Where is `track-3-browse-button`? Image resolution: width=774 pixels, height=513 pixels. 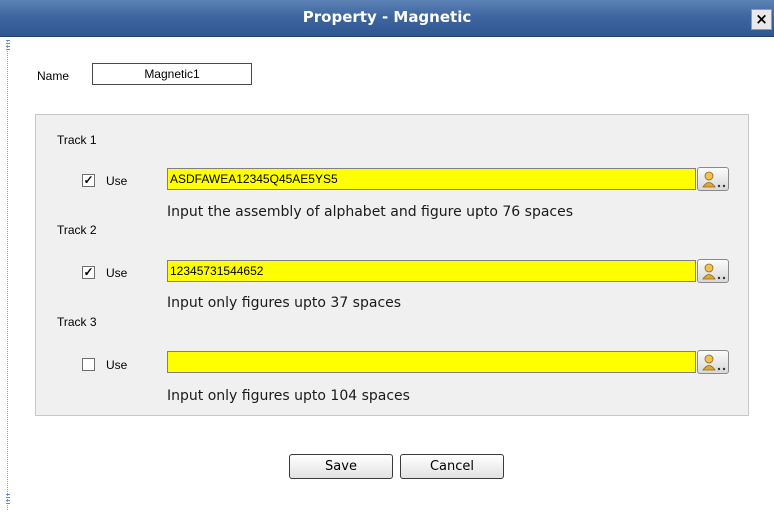
track-3-browse-button is located at coordinates (713, 362).